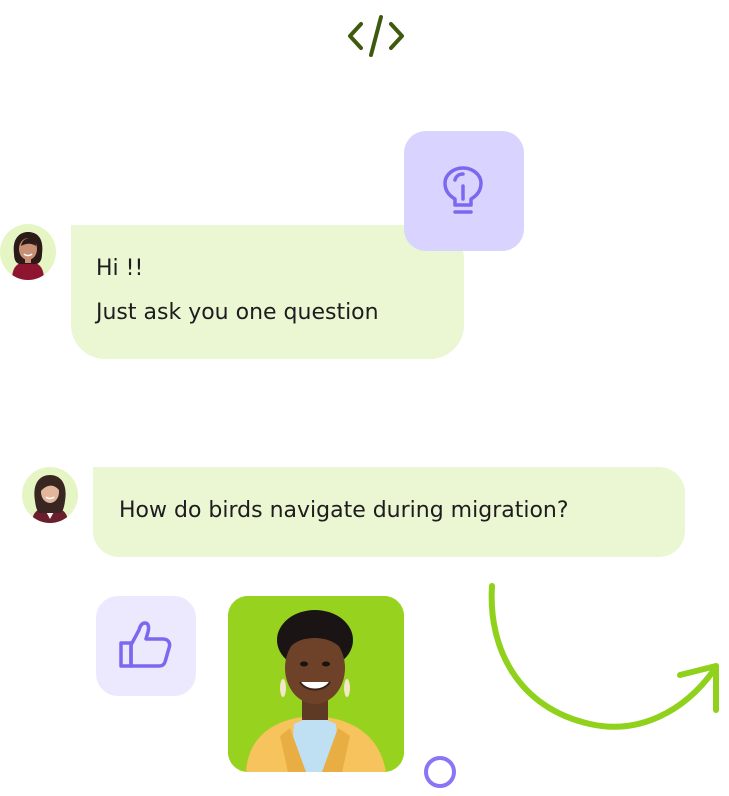 The height and width of the screenshot is (796, 729). I want to click on idea-tile, so click(464, 191).